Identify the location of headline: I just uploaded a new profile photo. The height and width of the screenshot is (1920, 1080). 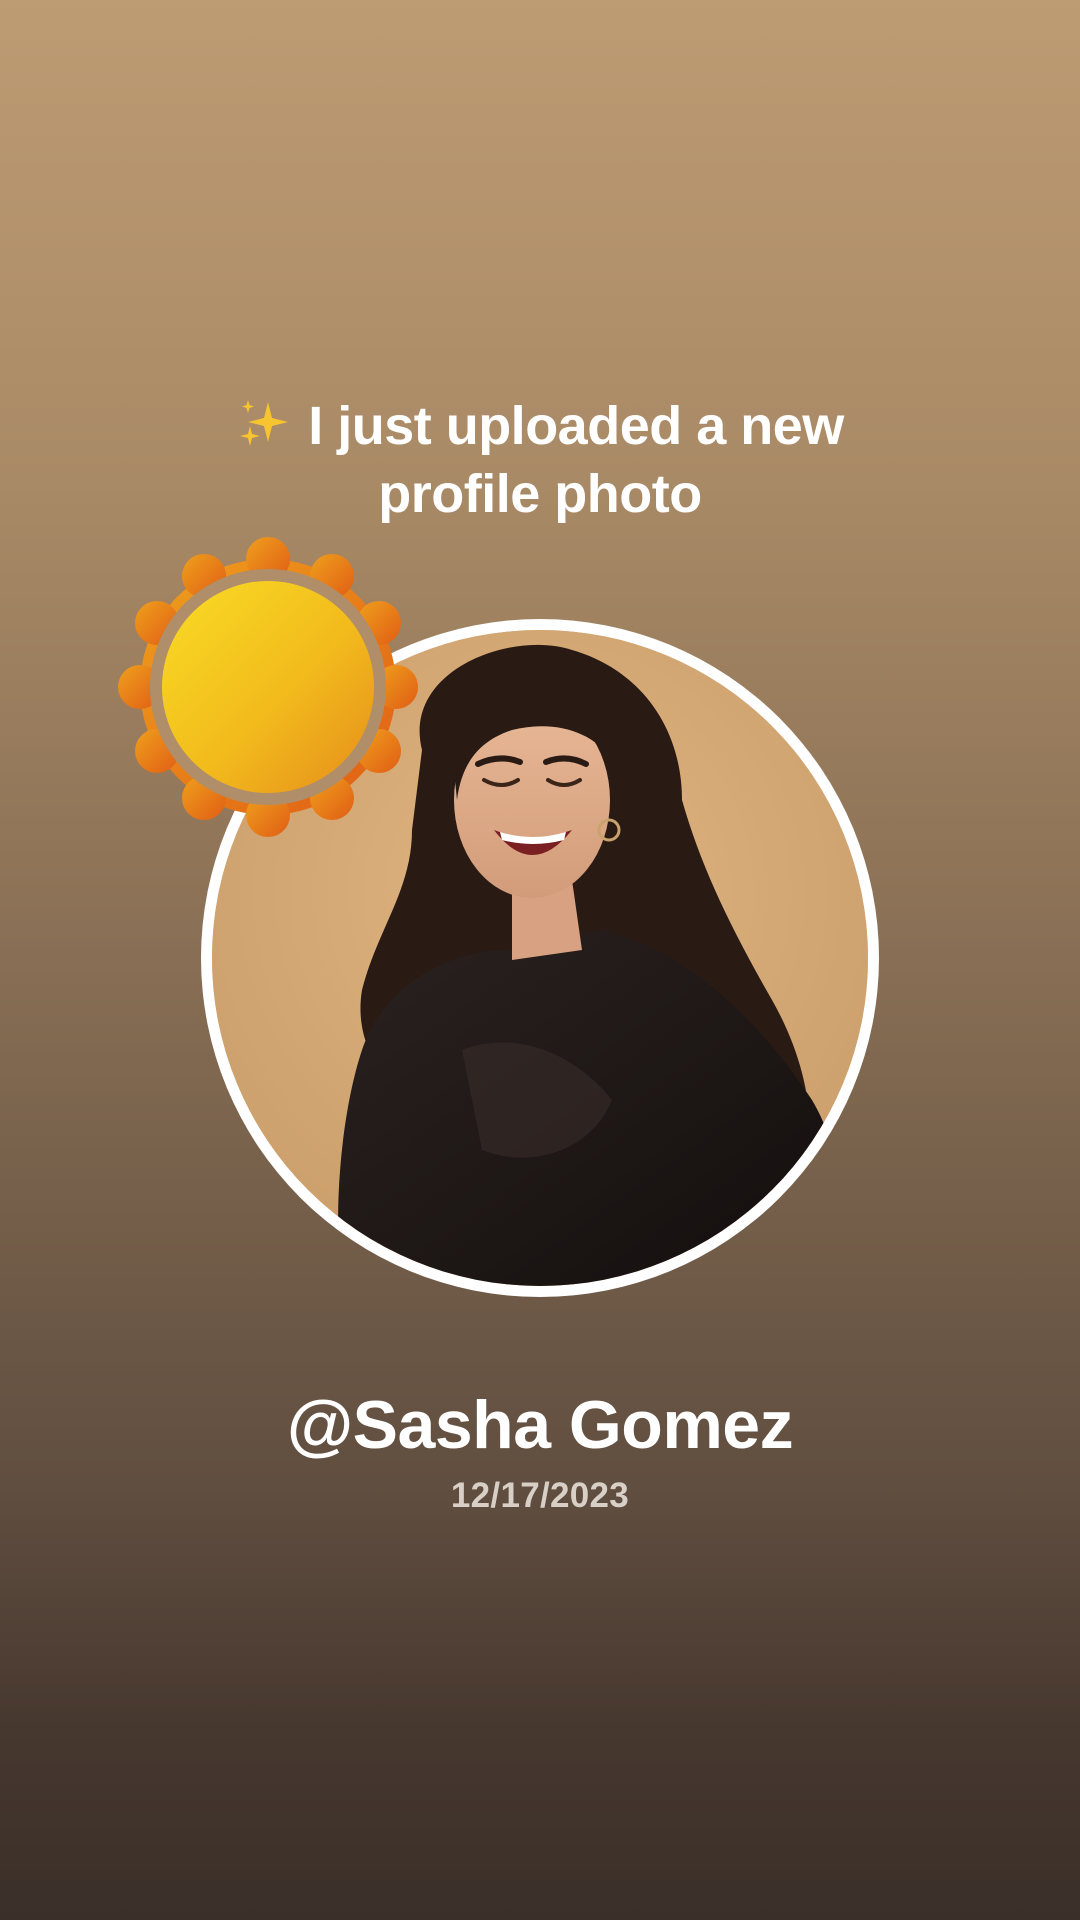
(540, 460).